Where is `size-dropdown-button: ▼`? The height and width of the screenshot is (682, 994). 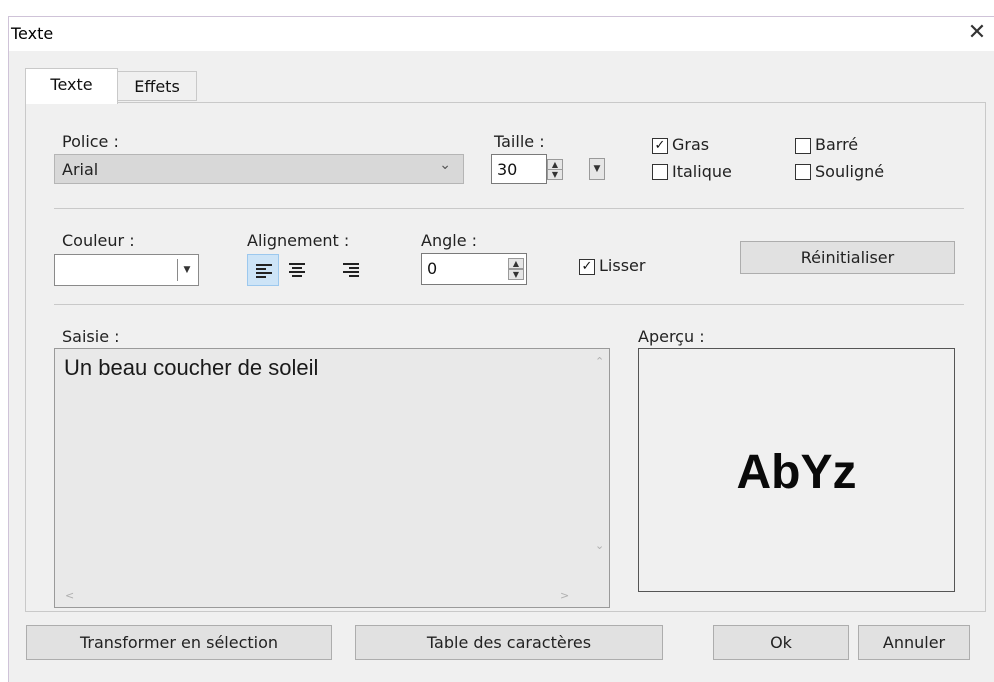 size-dropdown-button: ▼ is located at coordinates (597, 169).